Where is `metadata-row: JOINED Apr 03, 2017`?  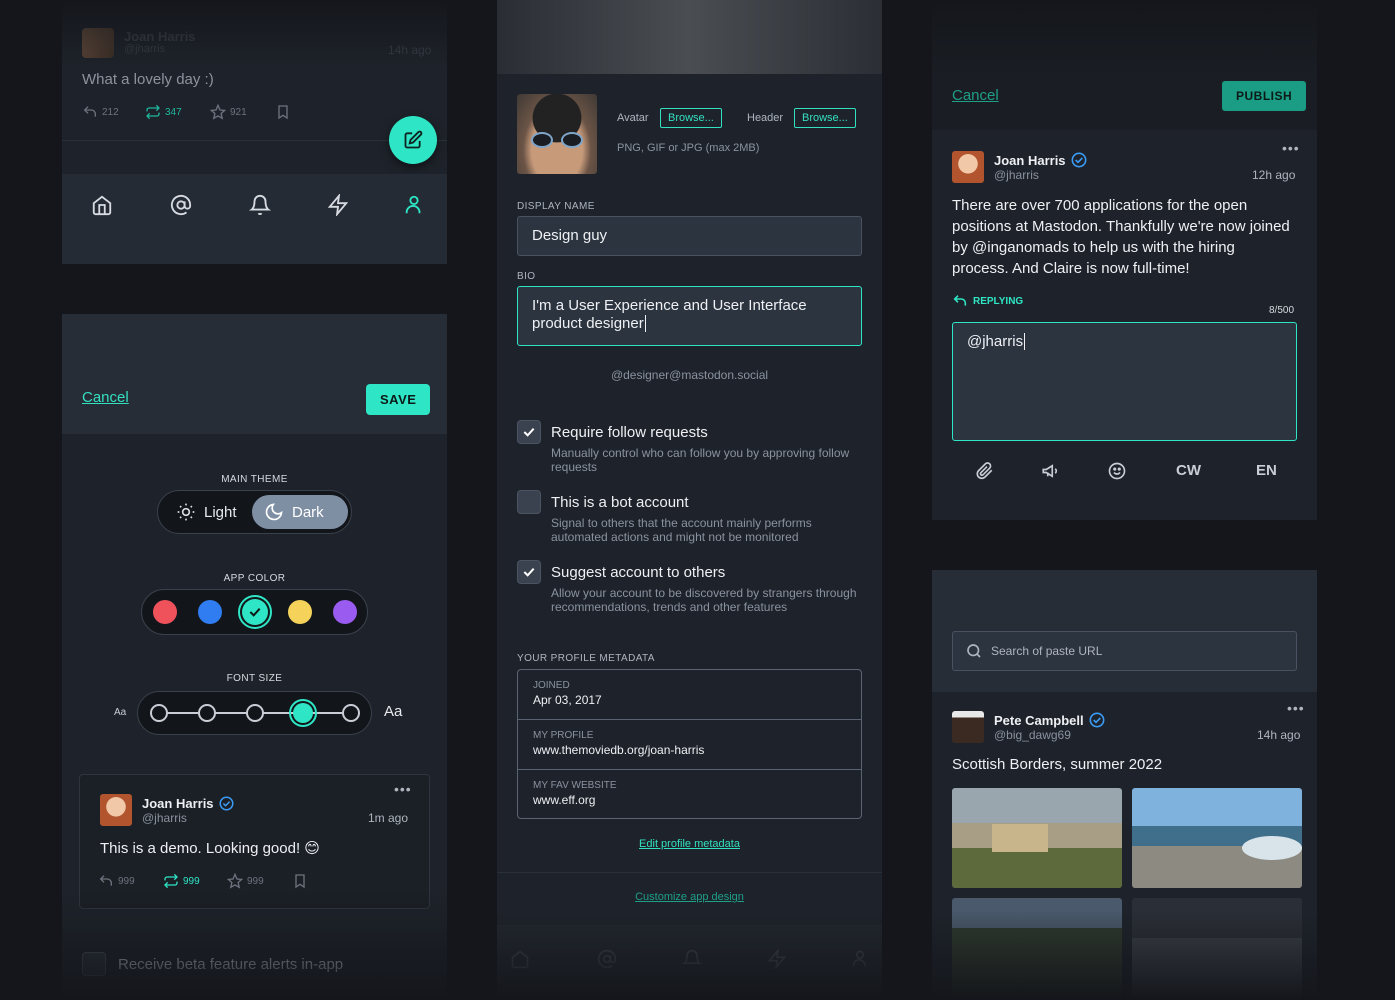
metadata-row: JOINED Apr 03, 2017 is located at coordinates (689, 695).